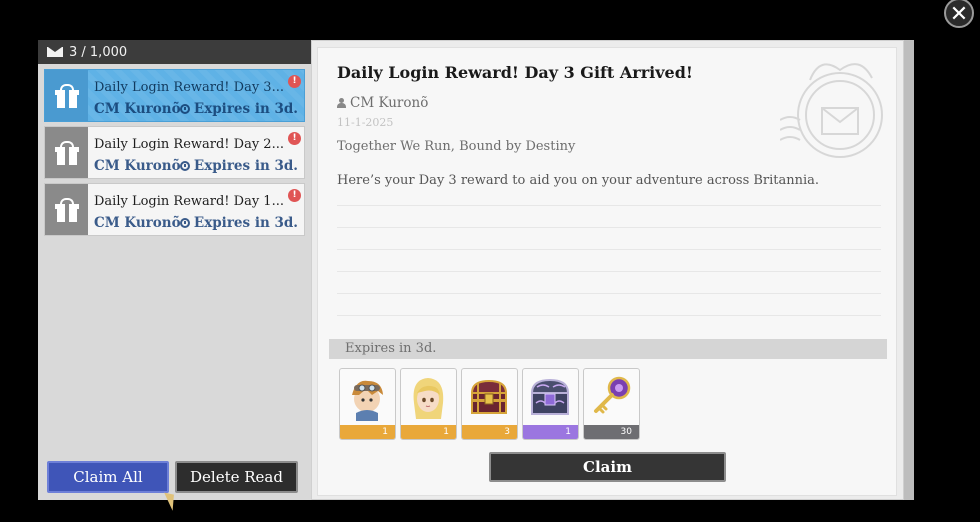 The width and height of the screenshot is (980, 522). Describe the element at coordinates (236, 477) in the screenshot. I see `delete-read-button: Delete Read` at that location.